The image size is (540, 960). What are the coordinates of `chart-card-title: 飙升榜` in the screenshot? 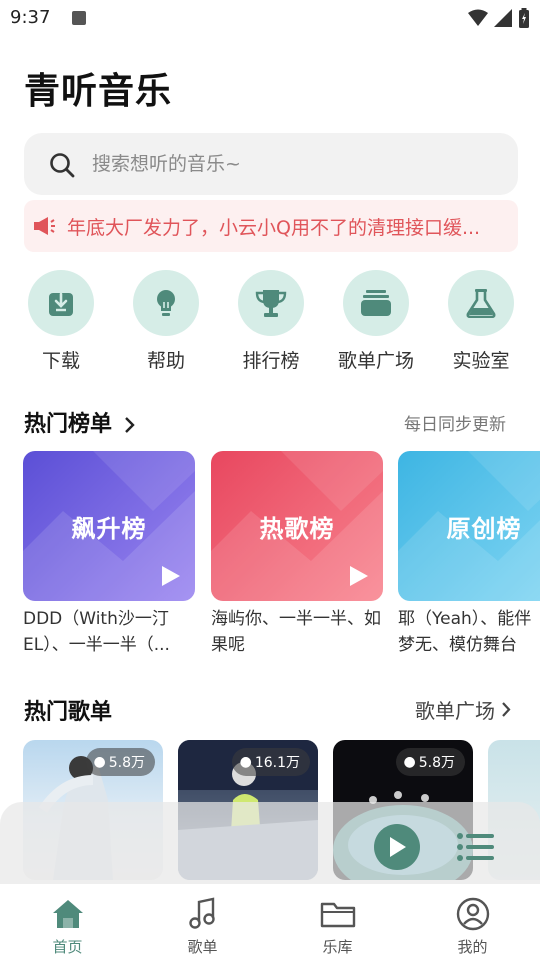 It's located at (109, 529).